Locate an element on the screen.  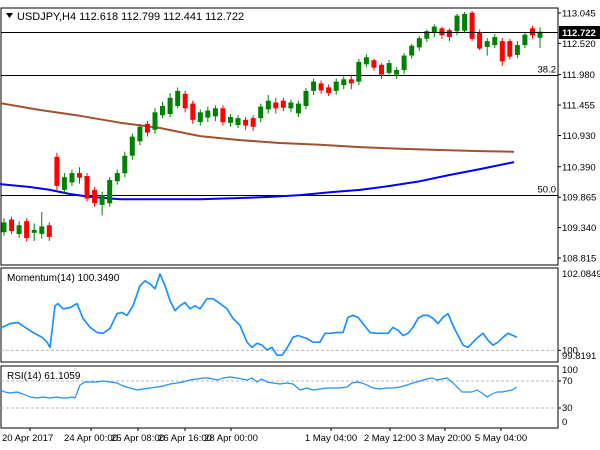
price-tick-label: 113.045 is located at coordinates (579, 13).